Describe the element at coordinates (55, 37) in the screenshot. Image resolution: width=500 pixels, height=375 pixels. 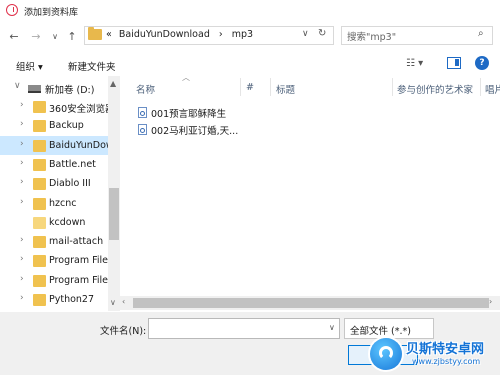
I see `history-dropdown-icon: ∨` at that location.